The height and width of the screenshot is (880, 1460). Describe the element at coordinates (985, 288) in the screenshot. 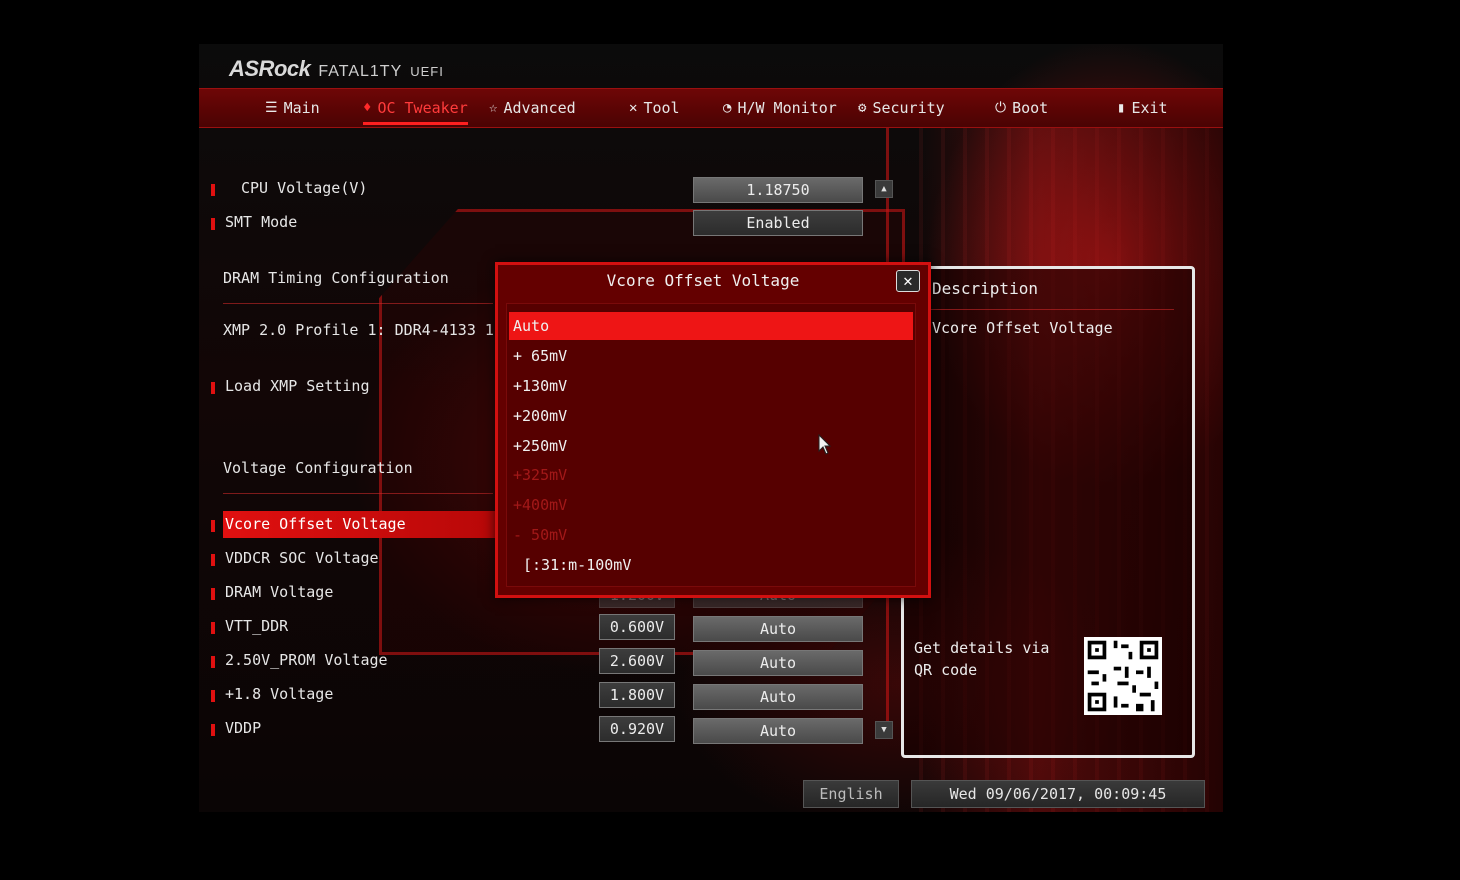

I see `description-title: Description` at that location.